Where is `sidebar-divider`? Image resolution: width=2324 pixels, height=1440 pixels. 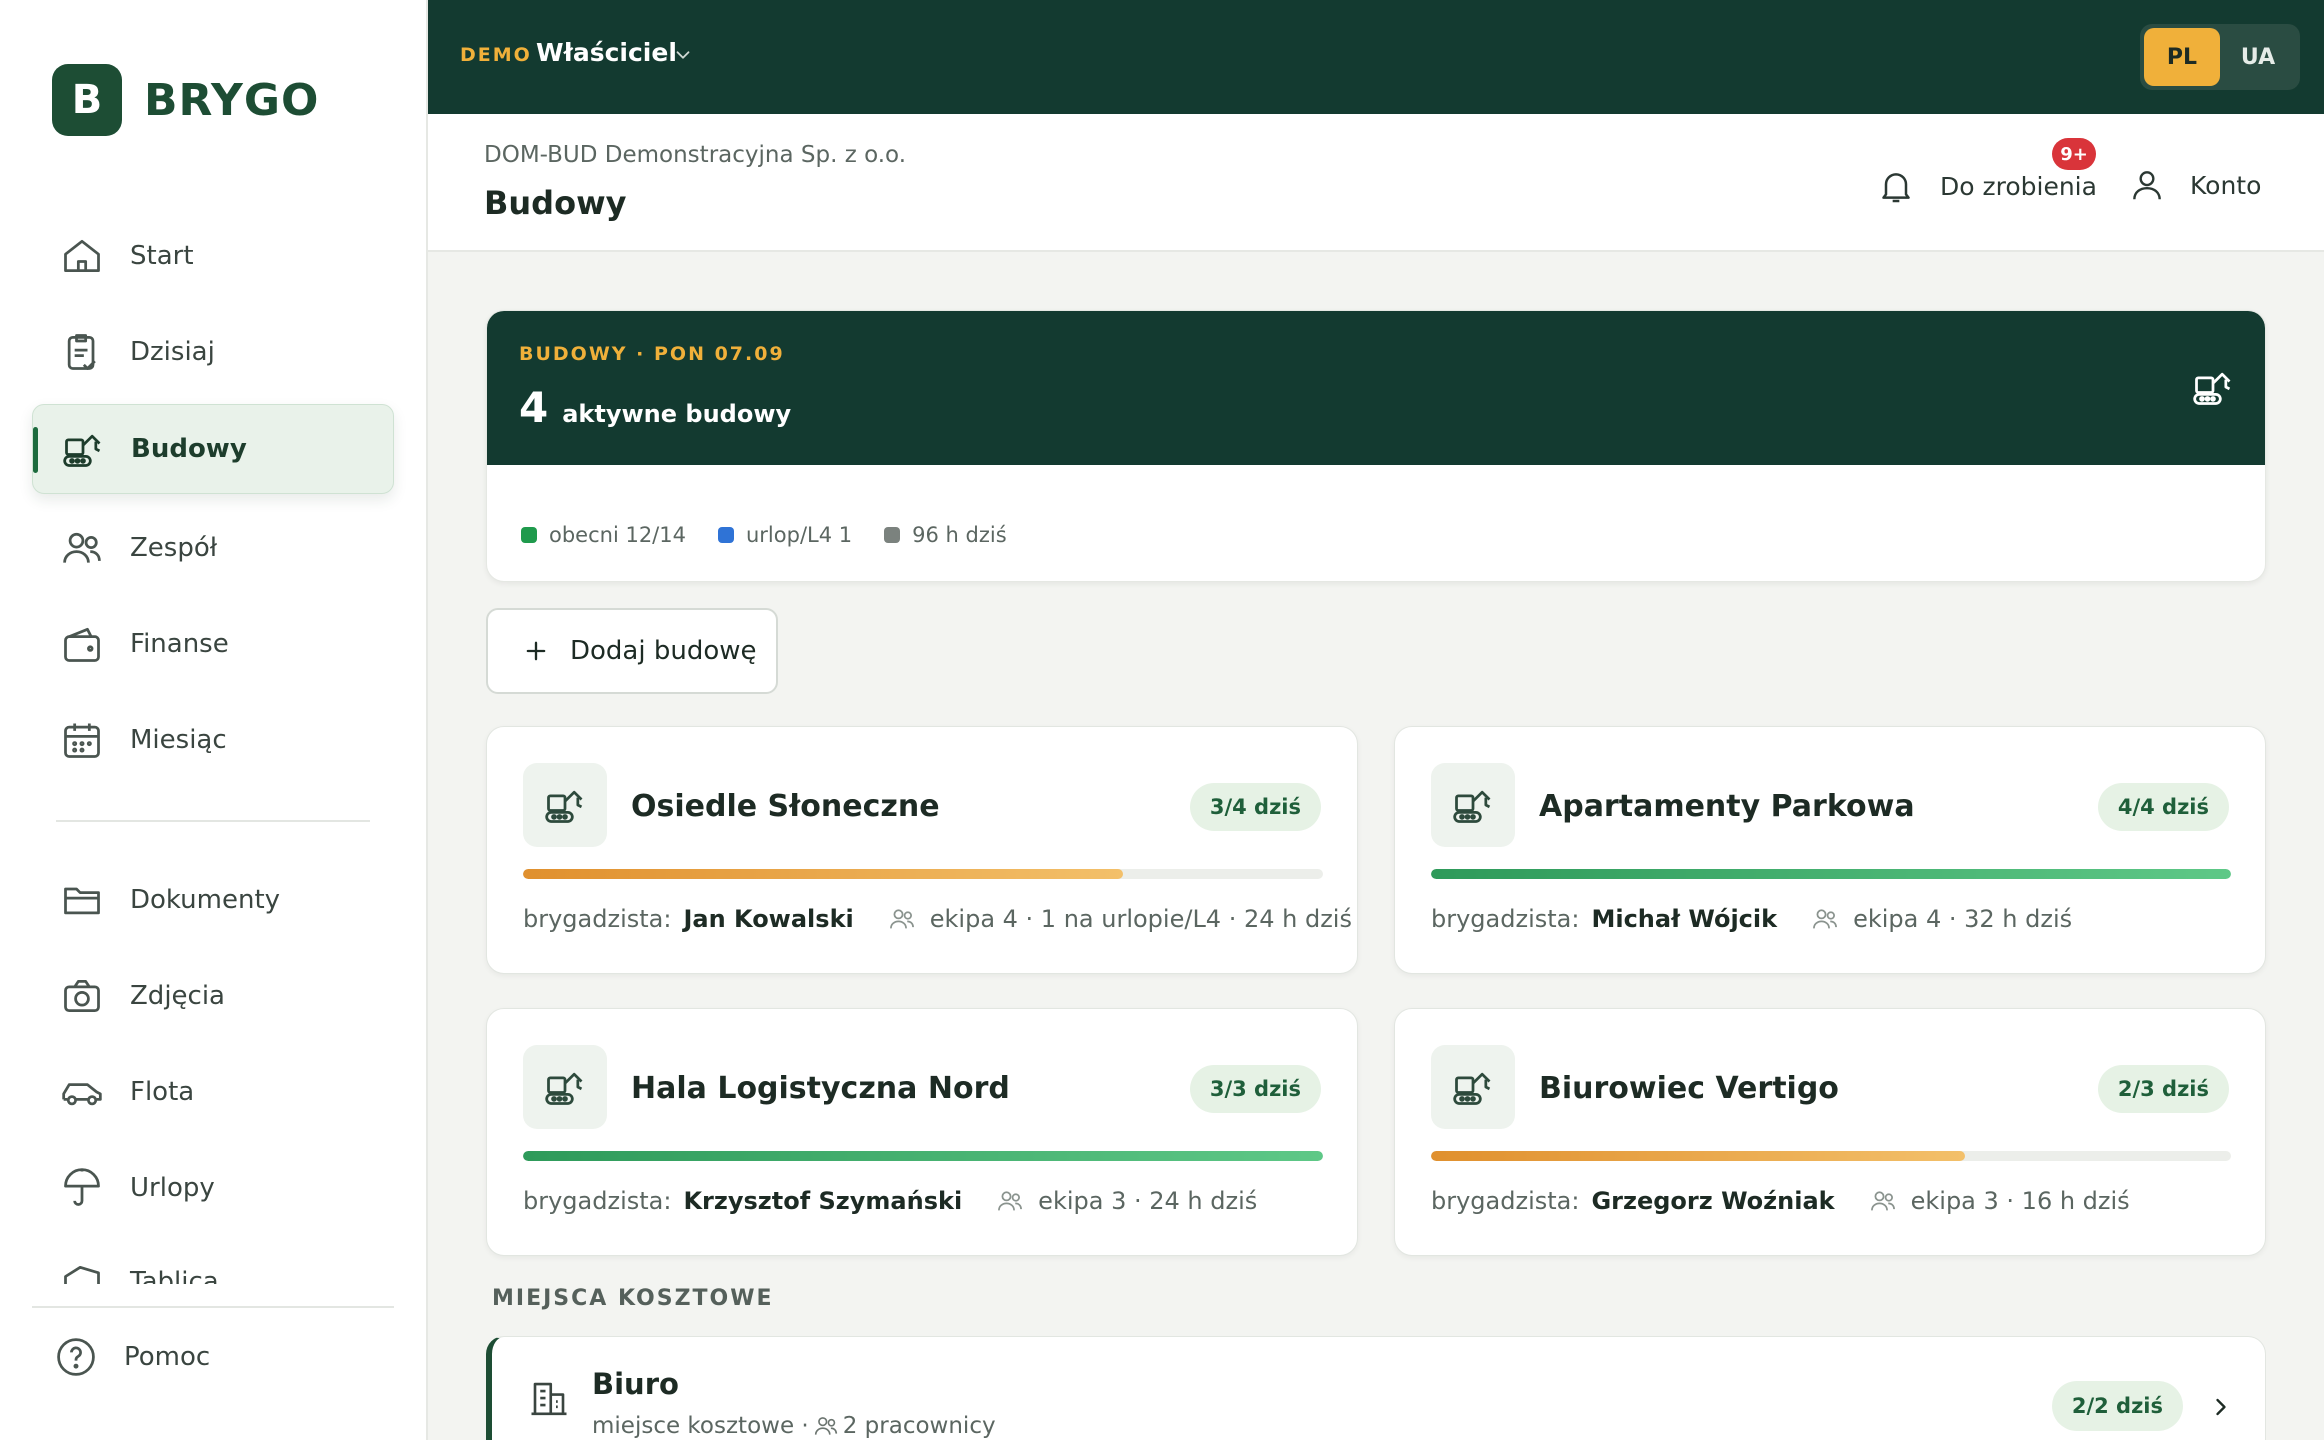 sidebar-divider is located at coordinates (213, 821).